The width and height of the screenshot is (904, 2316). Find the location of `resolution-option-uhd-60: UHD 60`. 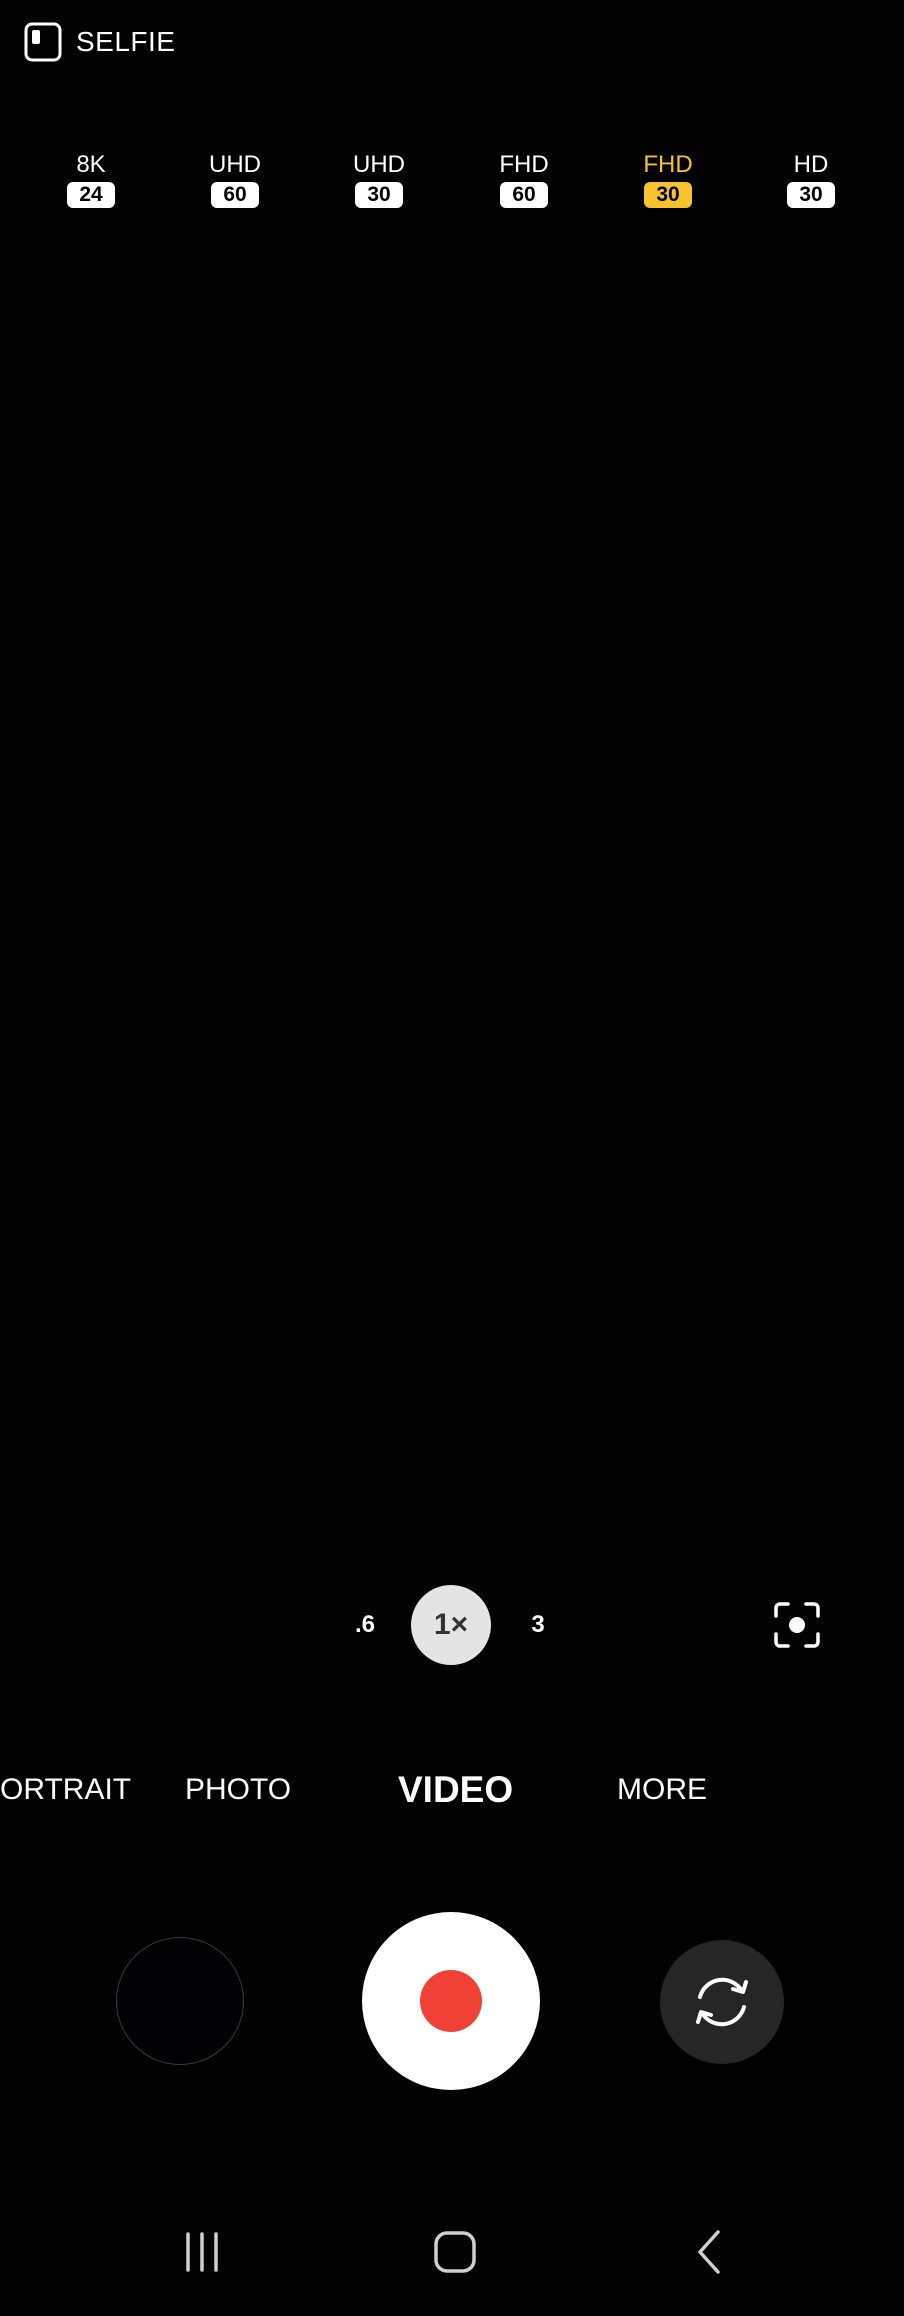

resolution-option-uhd-60: UHD 60 is located at coordinates (235, 179).